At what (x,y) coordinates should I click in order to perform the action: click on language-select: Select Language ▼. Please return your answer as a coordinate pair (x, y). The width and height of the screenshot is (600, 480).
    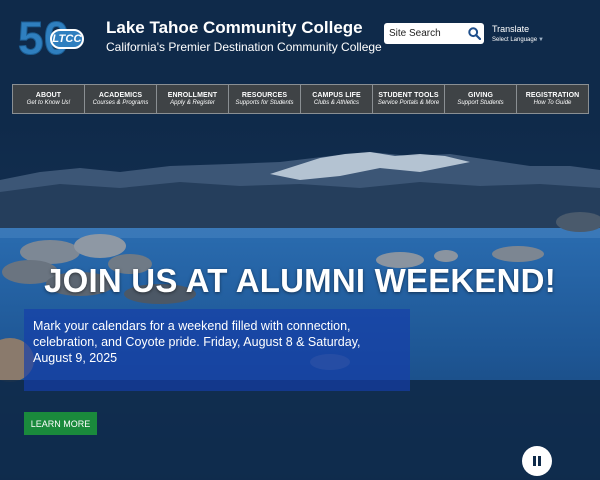
    Looking at the image, I should click on (518, 40).